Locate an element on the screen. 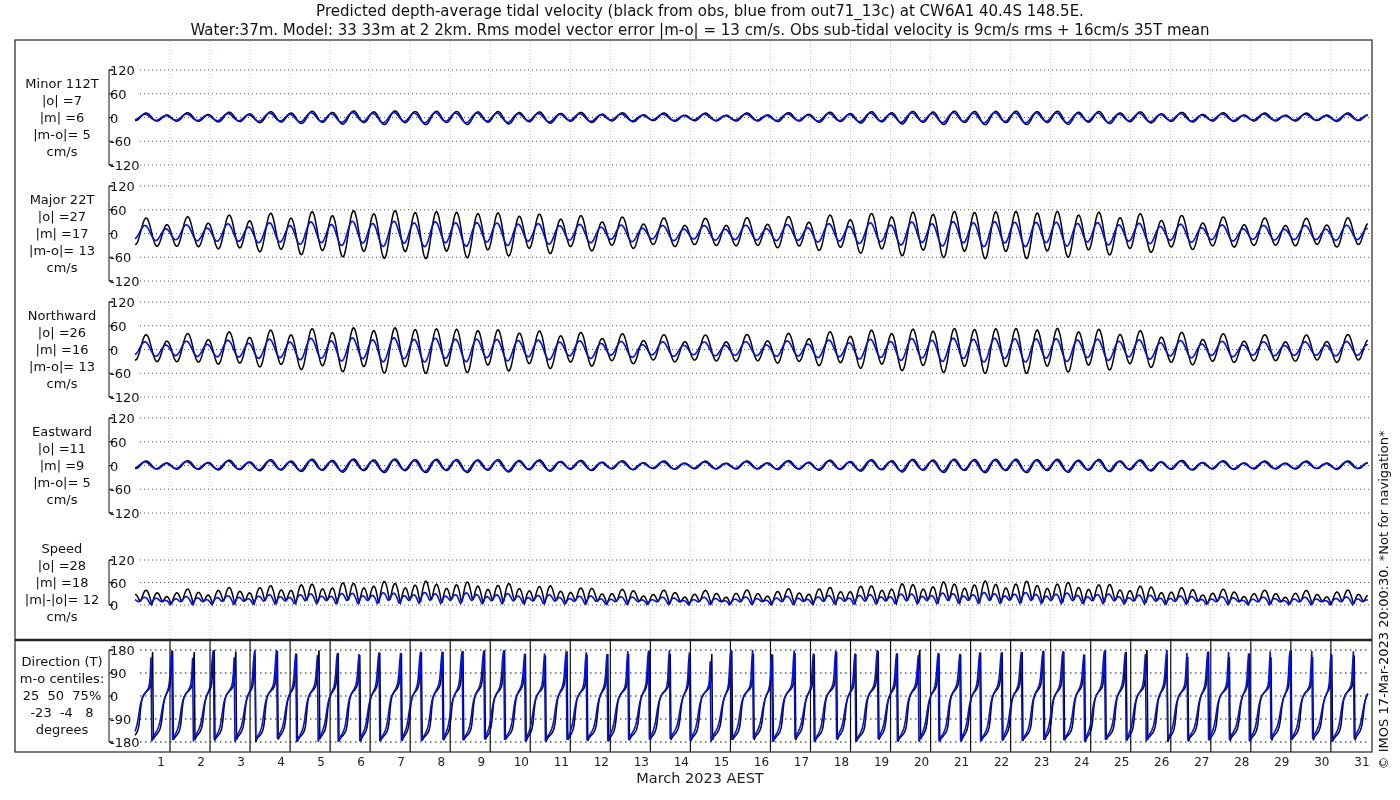  x-tick-label: 12 is located at coordinates (601, 762).